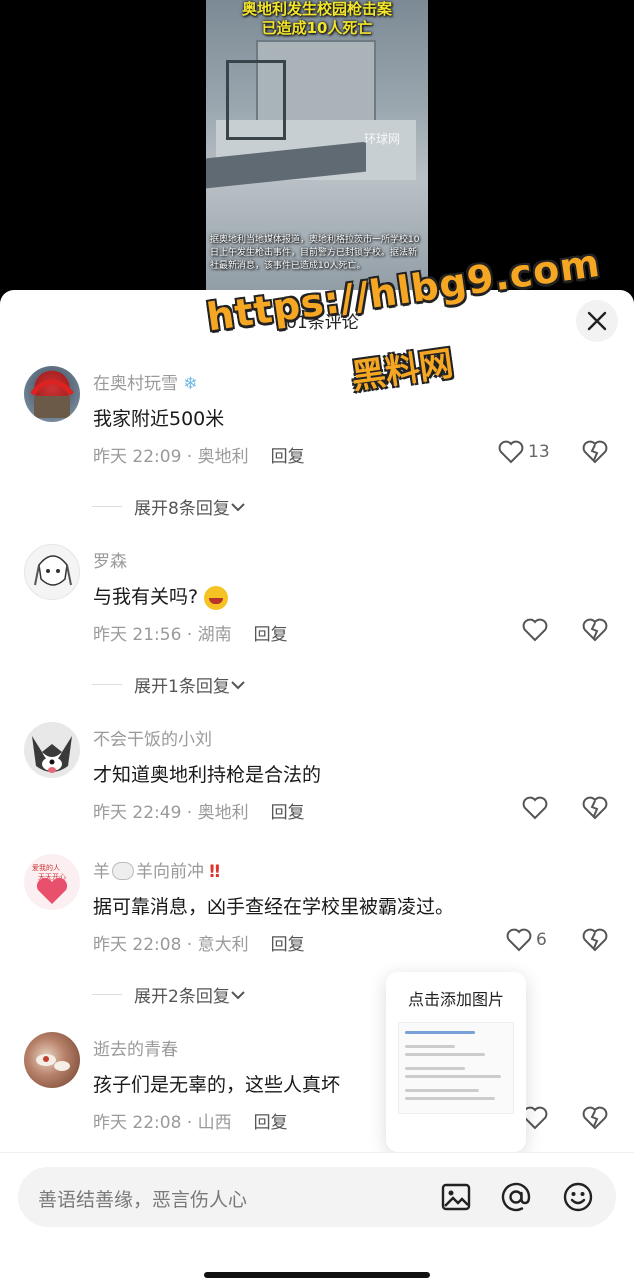 The image size is (634, 1280). Describe the element at coordinates (317, 1197) in the screenshot. I see `comment-input: 善语结善缘，恶言伤人心` at that location.